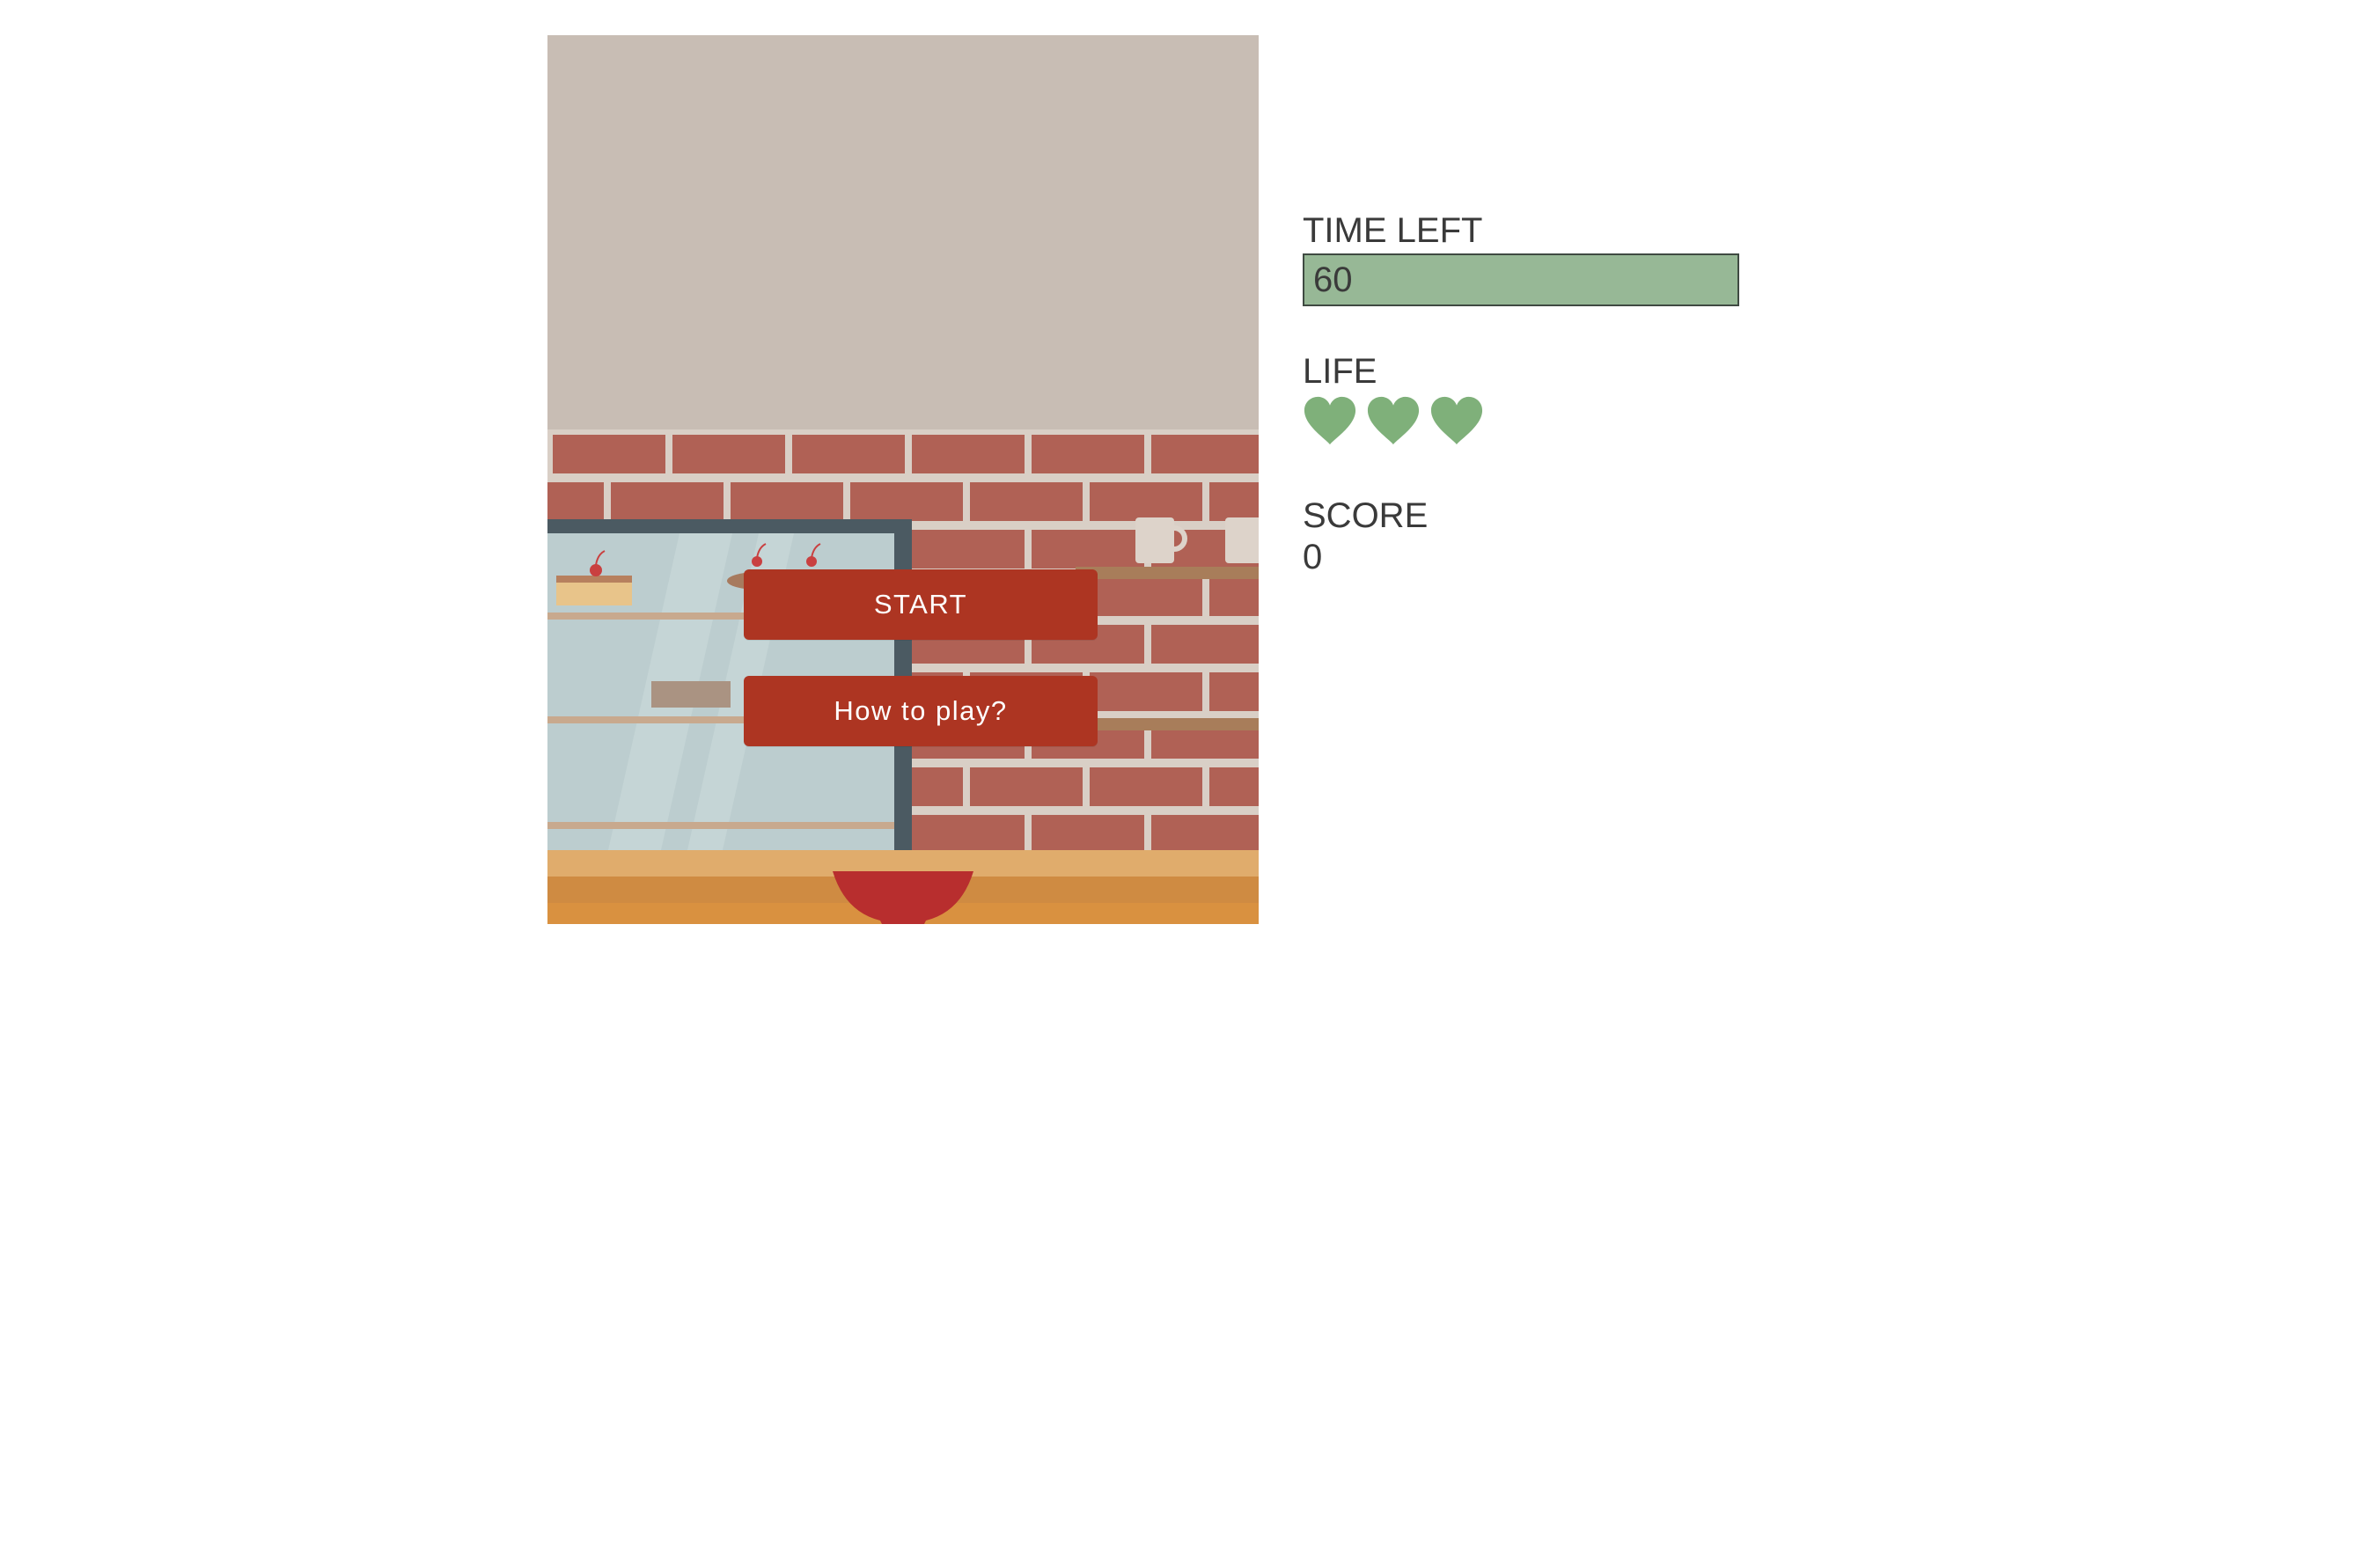 Image resolution: width=2380 pixels, height=1548 pixels. Describe the element at coordinates (720, 825) in the screenshot. I see `case-shelf` at that location.